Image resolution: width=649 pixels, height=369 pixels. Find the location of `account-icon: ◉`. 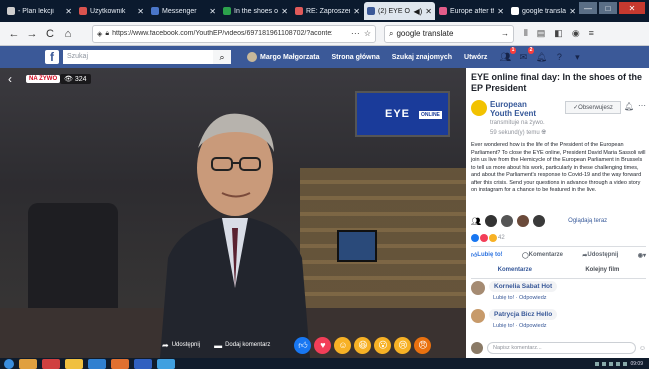

account-icon: ◉ is located at coordinates (576, 33).